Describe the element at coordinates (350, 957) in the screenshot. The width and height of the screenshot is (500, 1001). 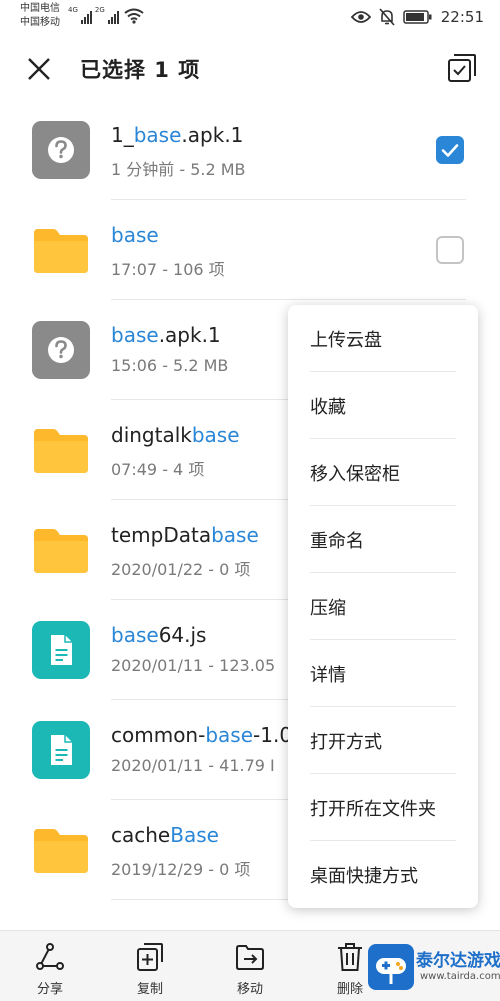
I see `delete-icon` at that location.